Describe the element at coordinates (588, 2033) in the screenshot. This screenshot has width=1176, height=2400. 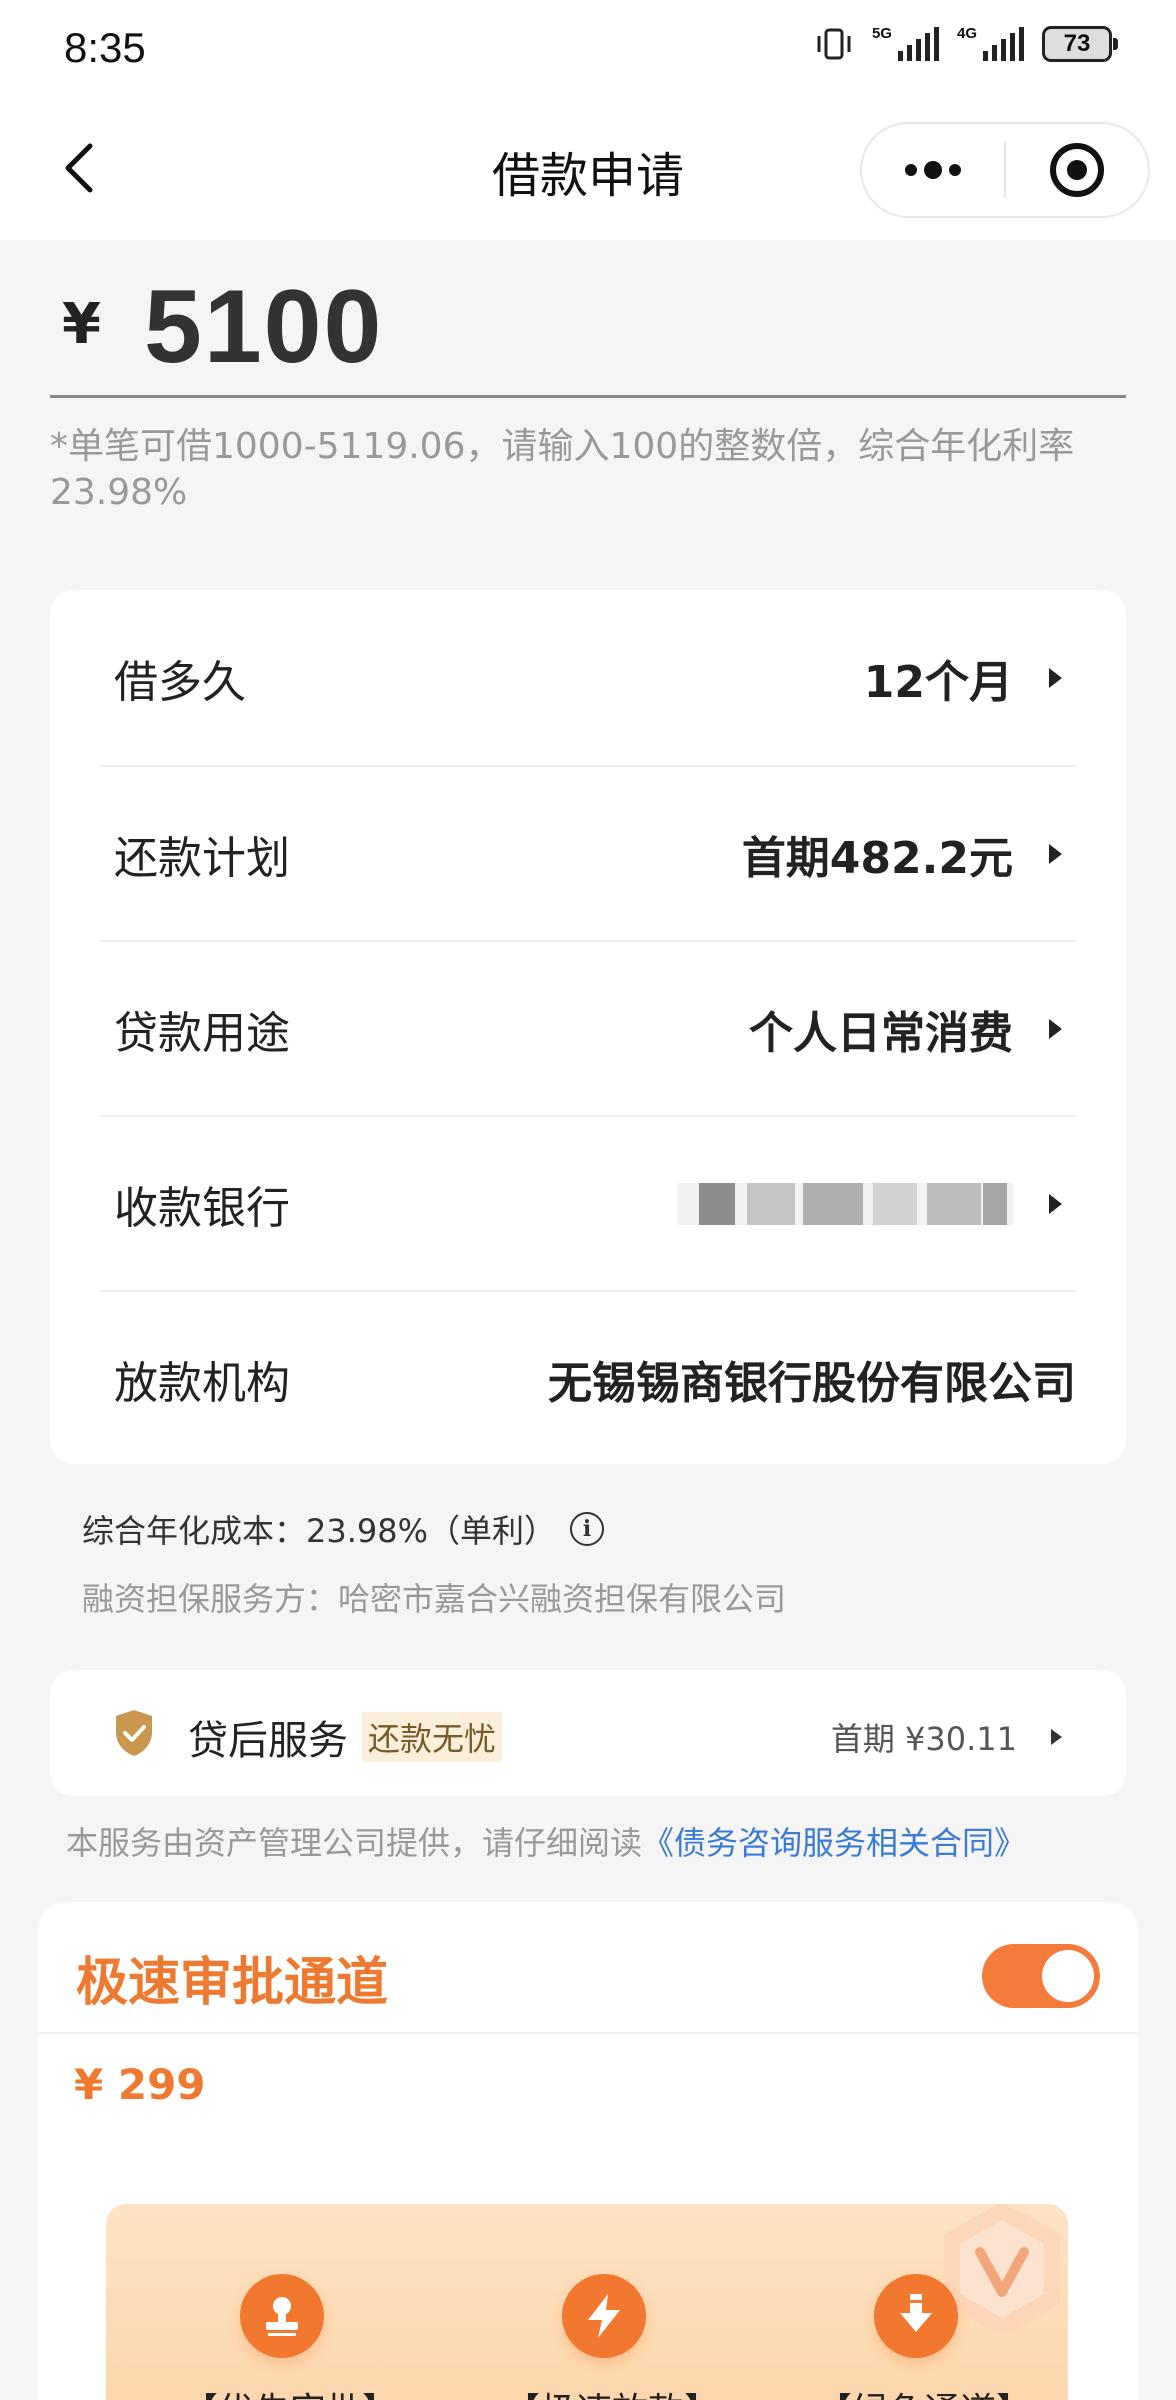
I see `divider` at that location.